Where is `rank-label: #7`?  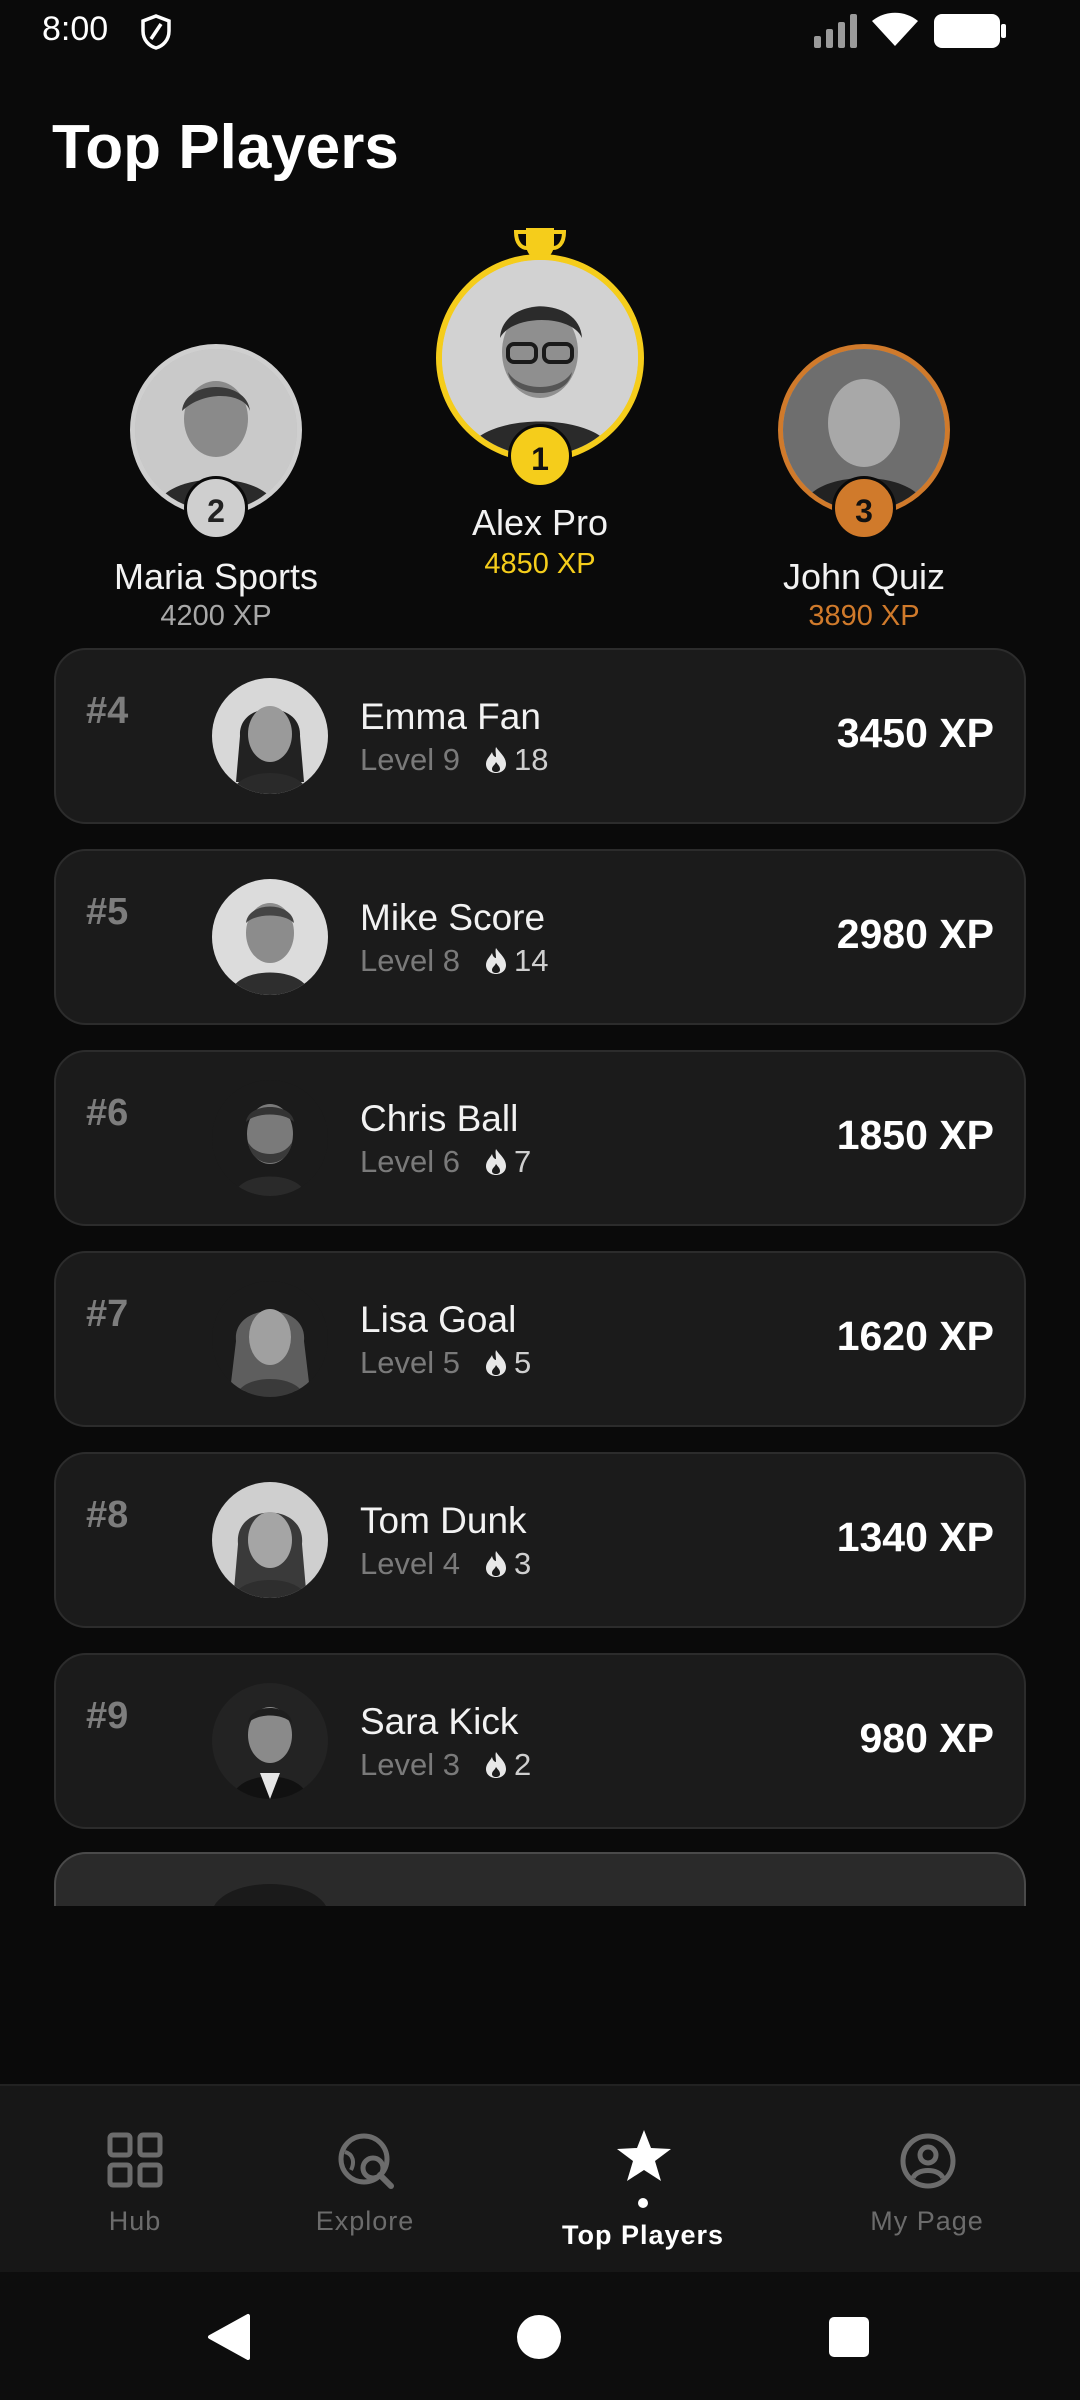 rank-label: #7 is located at coordinates (107, 1314).